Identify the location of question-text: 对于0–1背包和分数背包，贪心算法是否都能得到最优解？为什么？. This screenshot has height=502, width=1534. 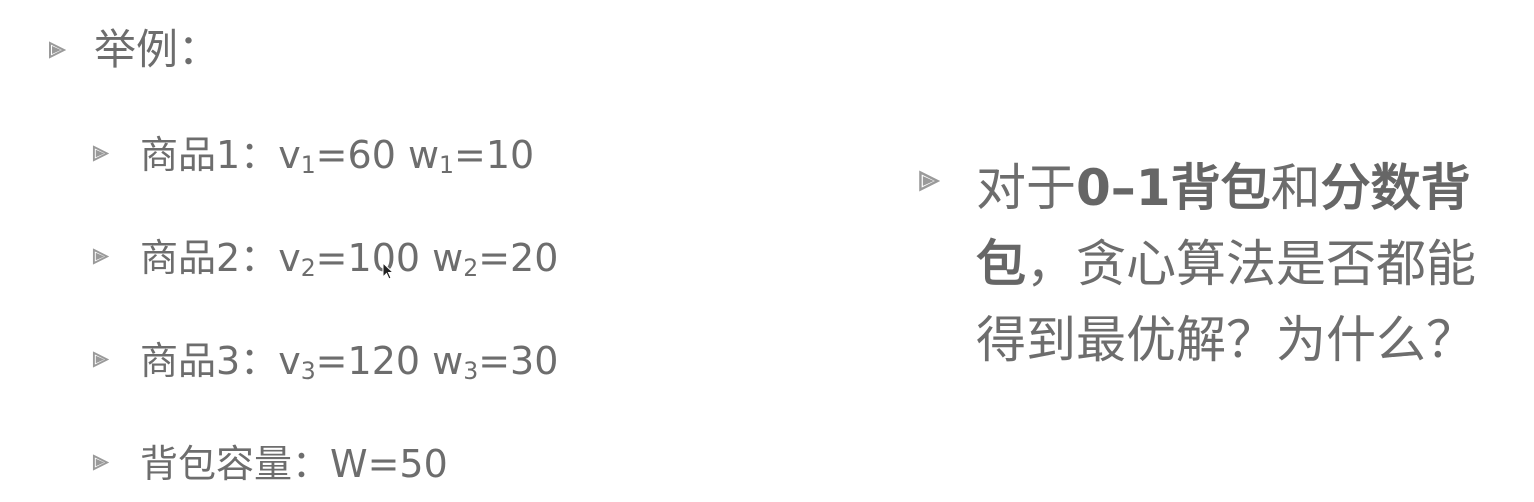
(1226, 264).